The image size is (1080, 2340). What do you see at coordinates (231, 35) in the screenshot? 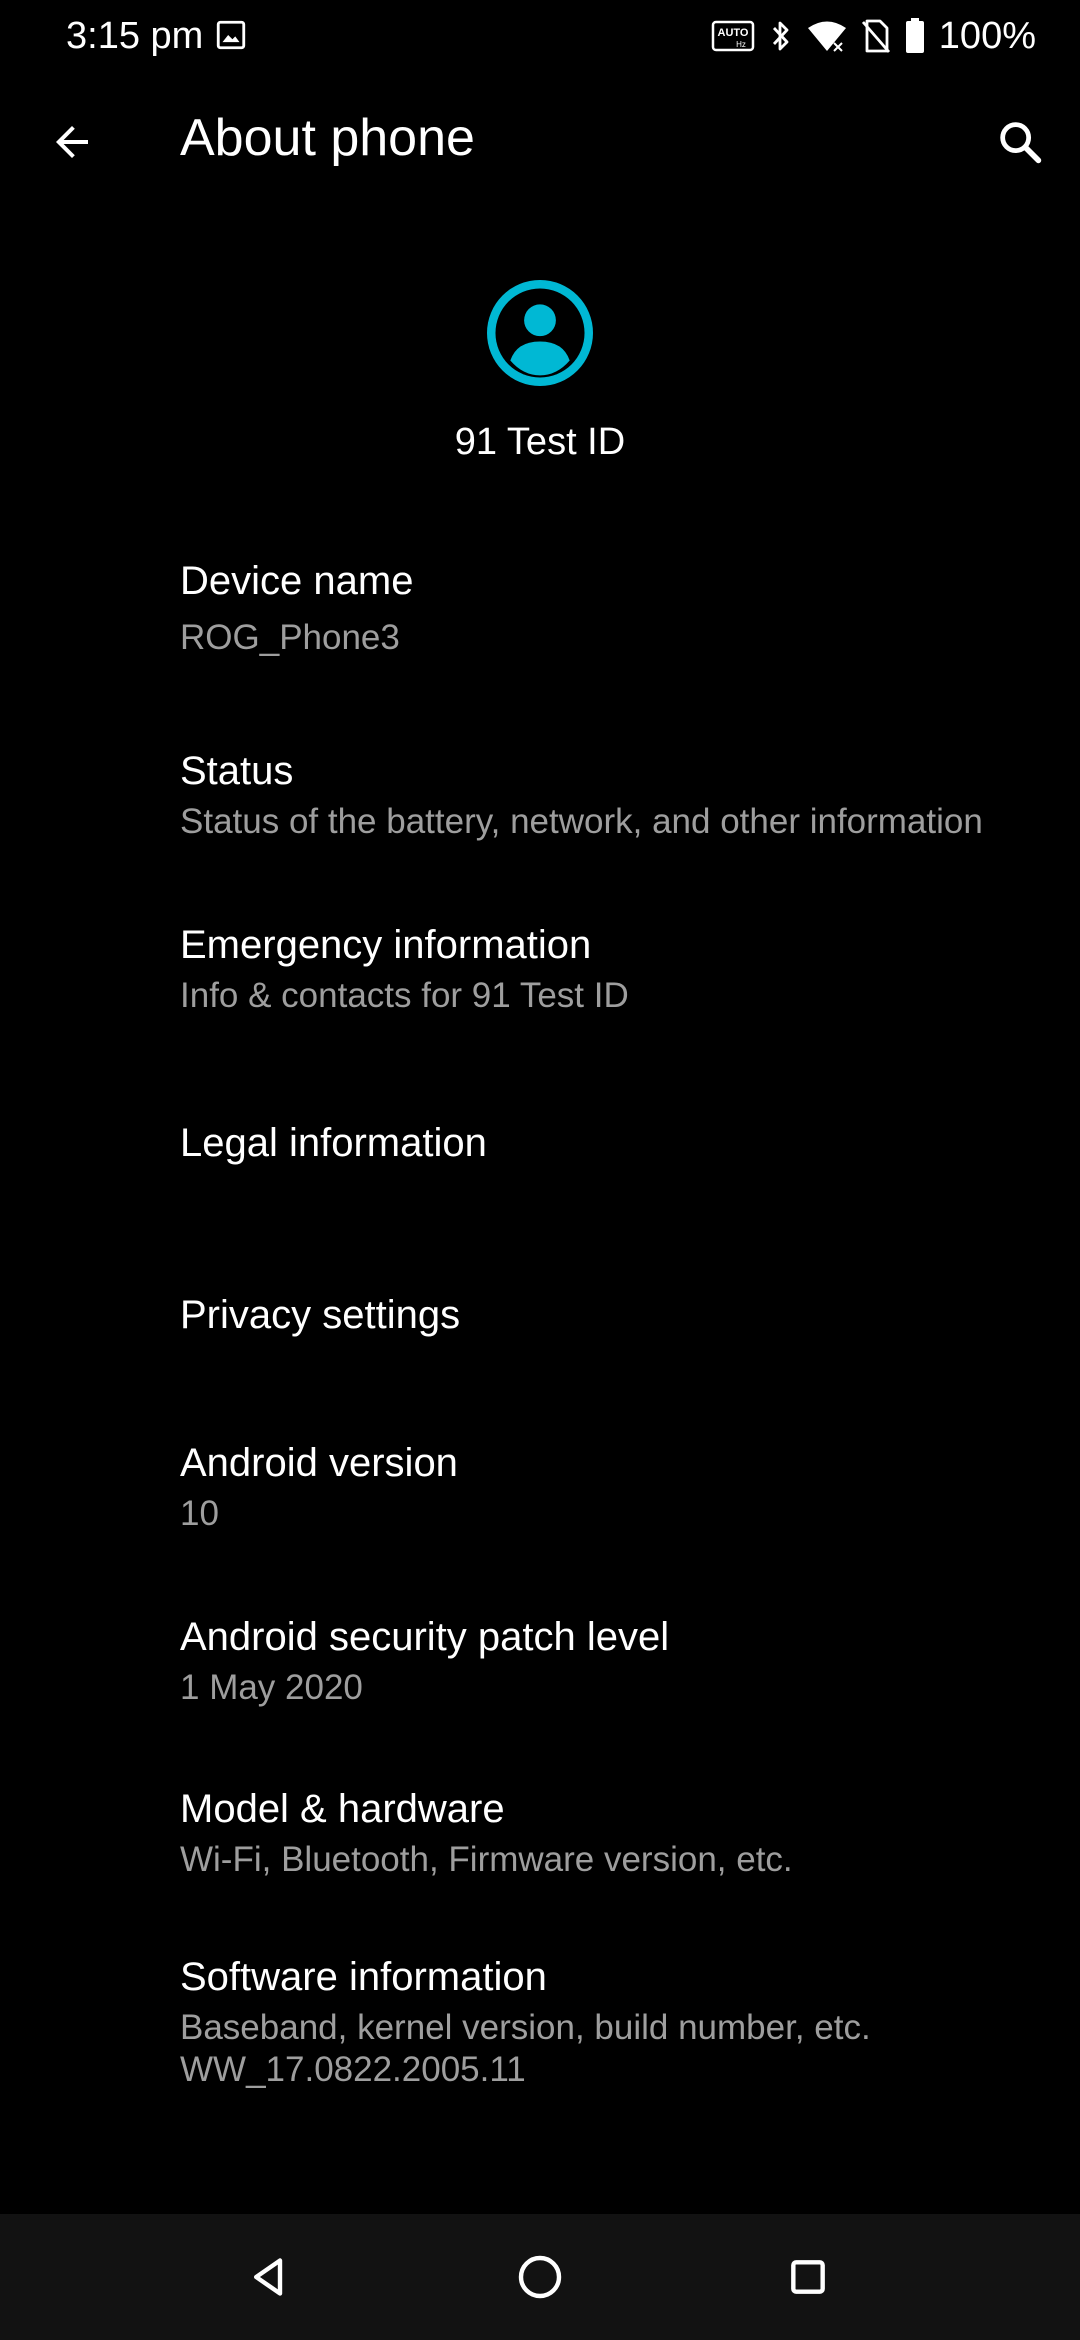
I see `gallery-icon` at bounding box center [231, 35].